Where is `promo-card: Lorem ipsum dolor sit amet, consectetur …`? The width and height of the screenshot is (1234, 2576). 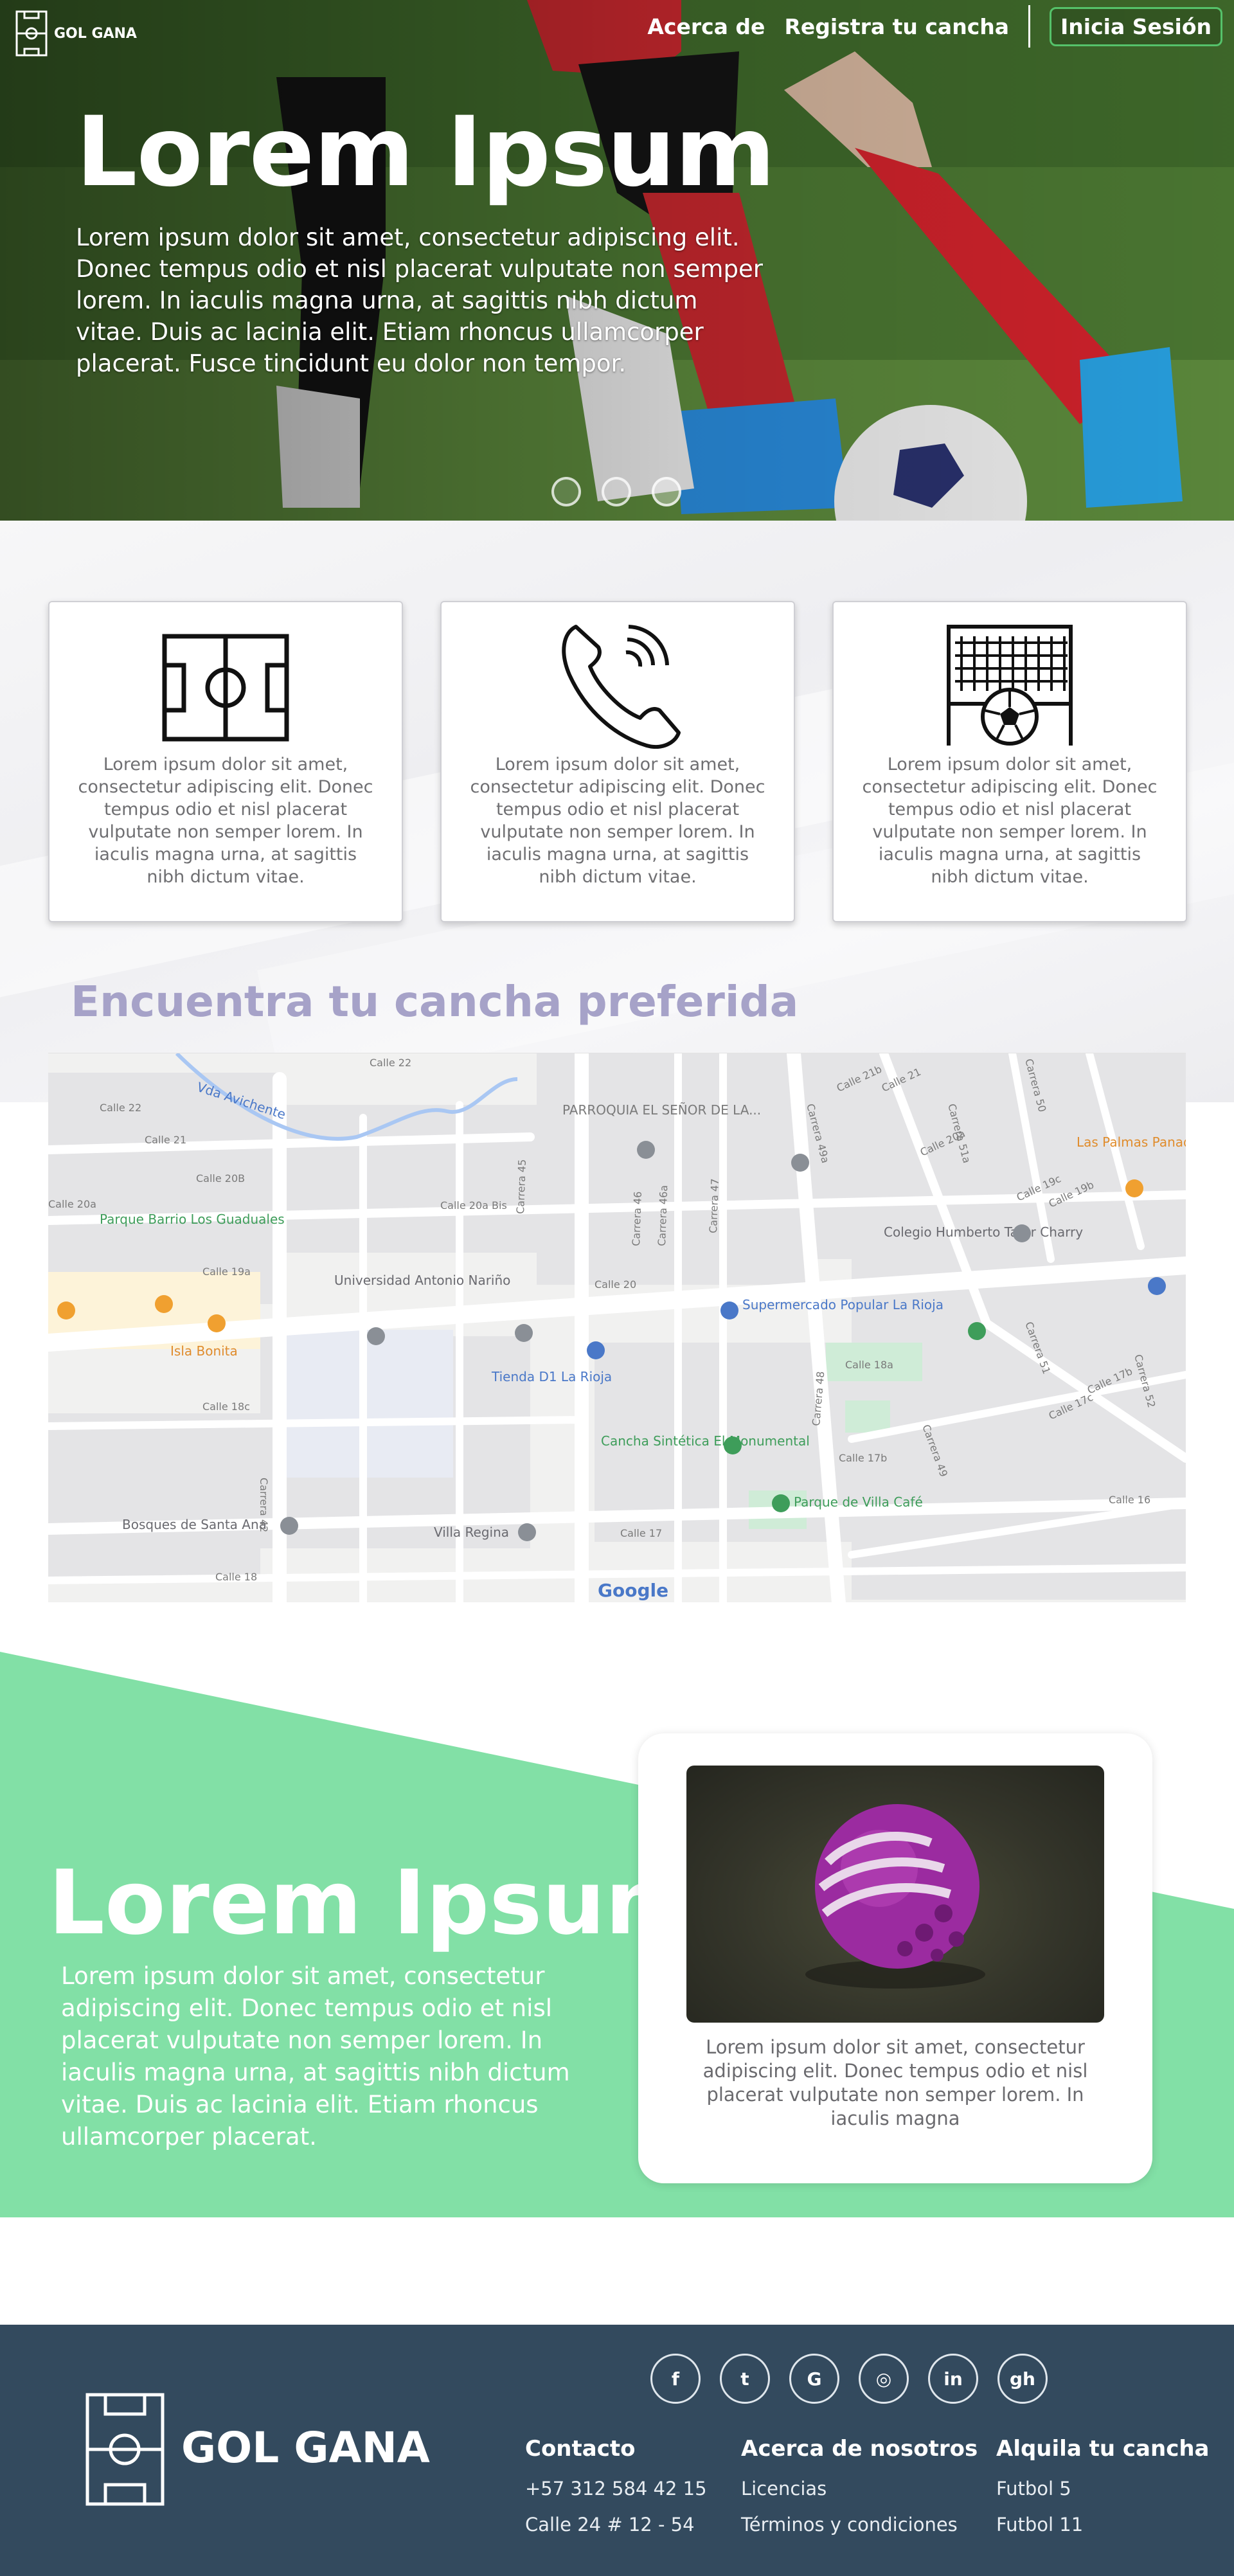
promo-card: Lorem ipsum dolor sit amet, consectetur … is located at coordinates (895, 1958).